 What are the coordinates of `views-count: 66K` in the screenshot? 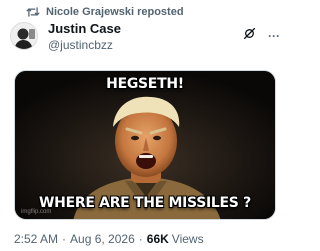 It's located at (158, 239).